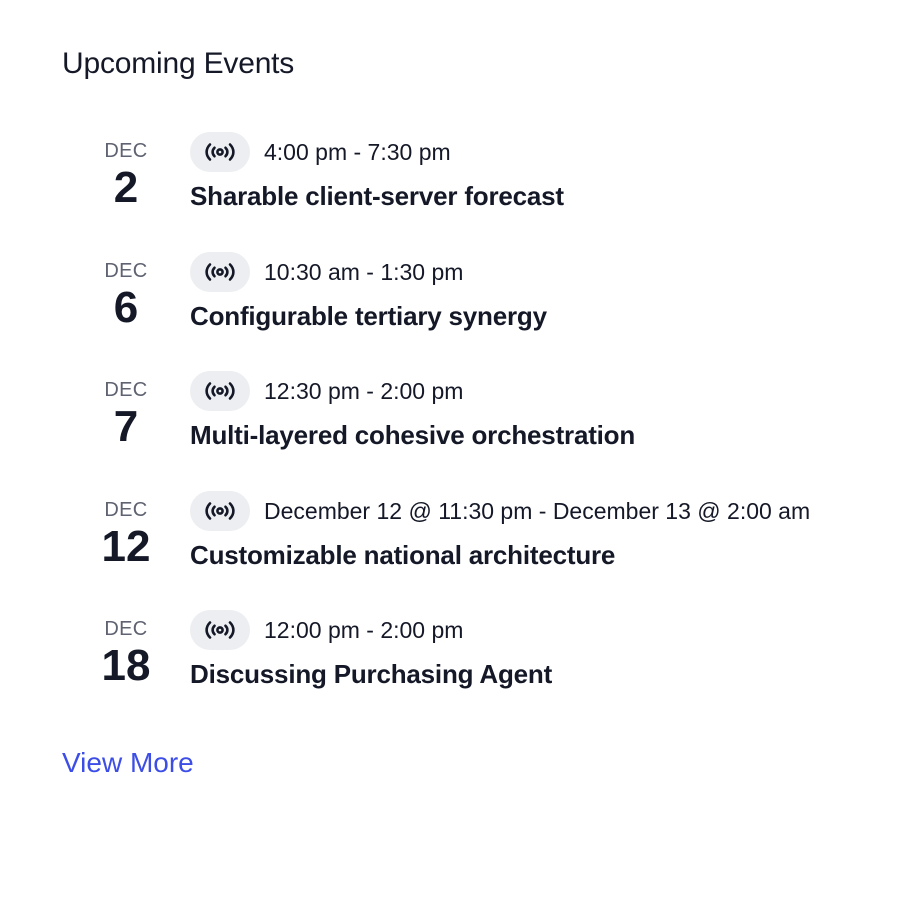 The height and width of the screenshot is (922, 920). I want to click on event-meta: 10:30 am - 1:30 pm, so click(327, 271).